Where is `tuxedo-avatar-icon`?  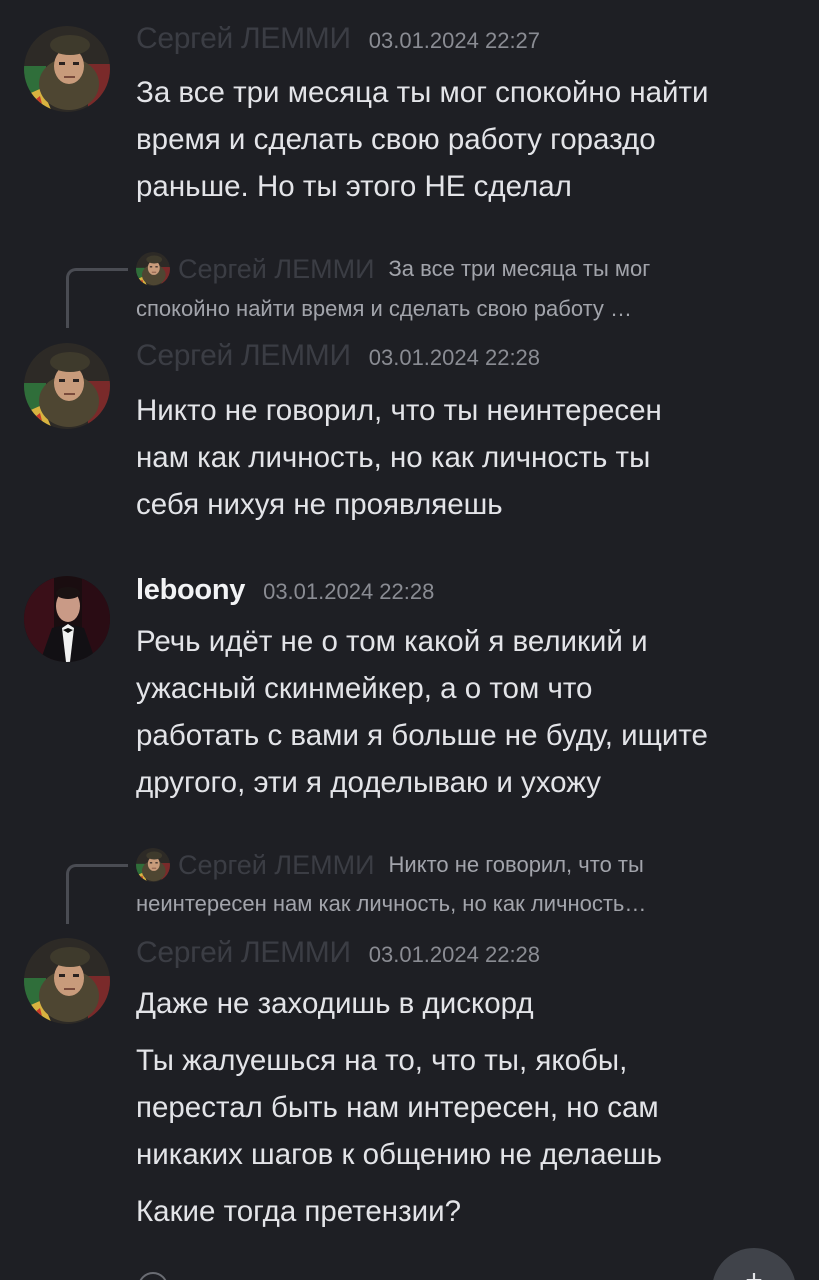 tuxedo-avatar-icon is located at coordinates (67, 619).